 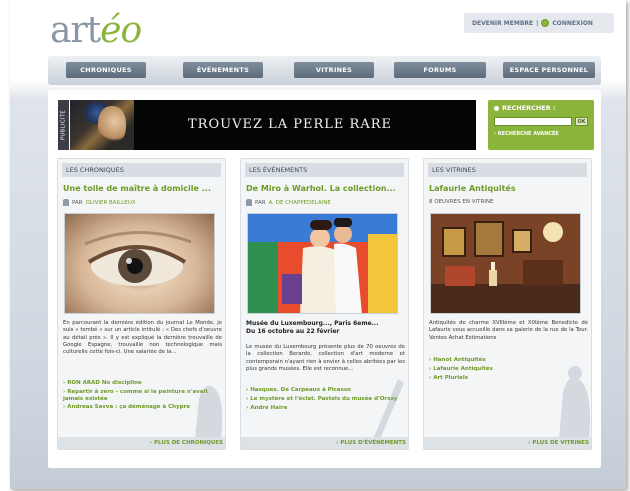 What do you see at coordinates (572, 23) in the screenshot?
I see `login-link: CONNEXION` at bounding box center [572, 23].